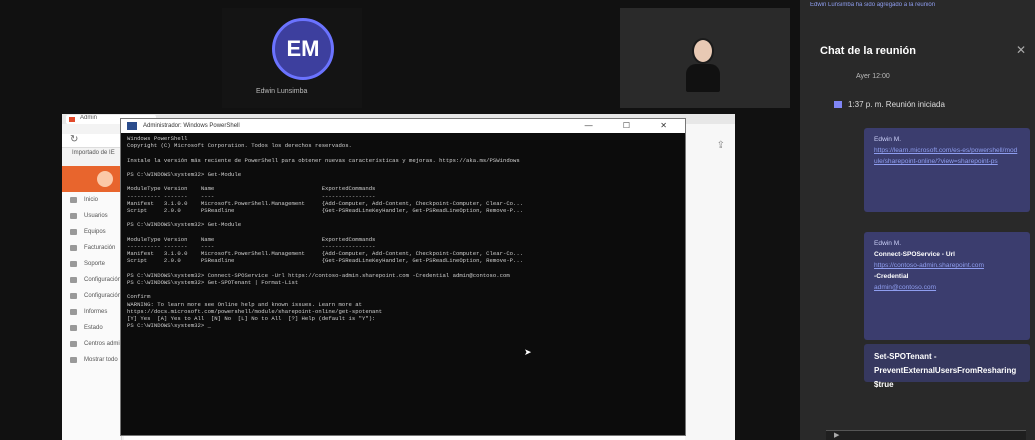 This screenshot has width=1035, height=440. Describe the element at coordinates (91, 248) in the screenshot. I see `nav-item: Facturación` at that location.